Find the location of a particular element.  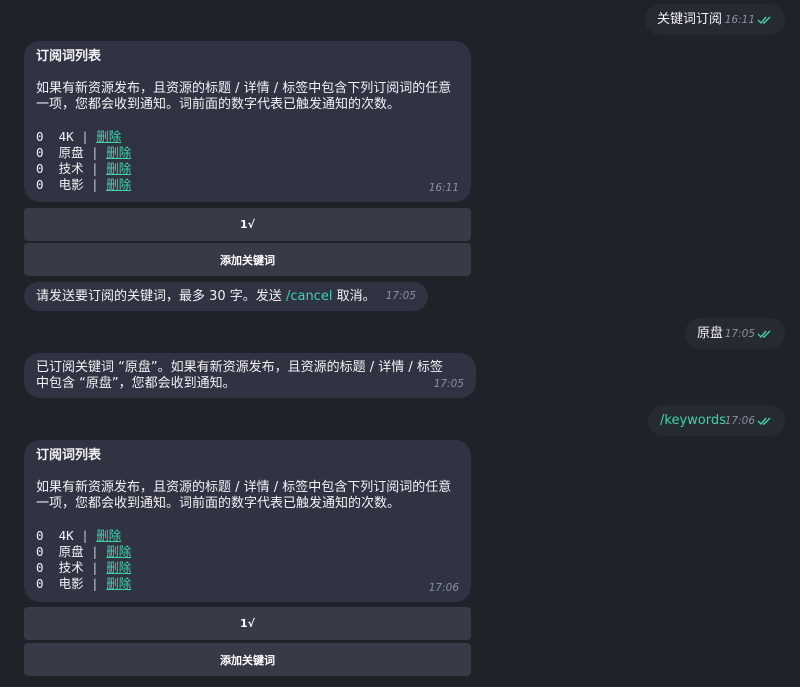

outgoing-message-subscribe: 关键词订阅 16:11 is located at coordinates (715, 19).